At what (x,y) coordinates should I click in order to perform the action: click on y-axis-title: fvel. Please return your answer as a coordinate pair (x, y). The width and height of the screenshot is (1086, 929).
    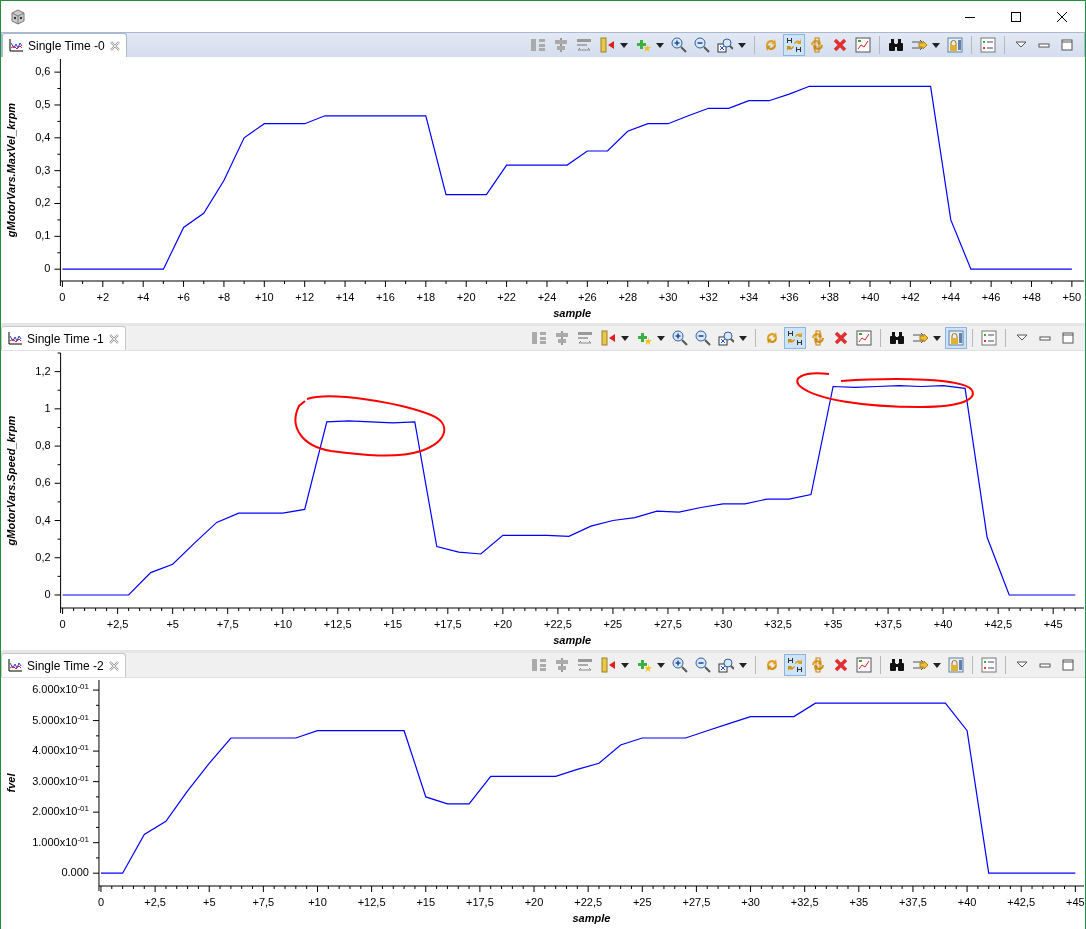
    Looking at the image, I should click on (11, 783).